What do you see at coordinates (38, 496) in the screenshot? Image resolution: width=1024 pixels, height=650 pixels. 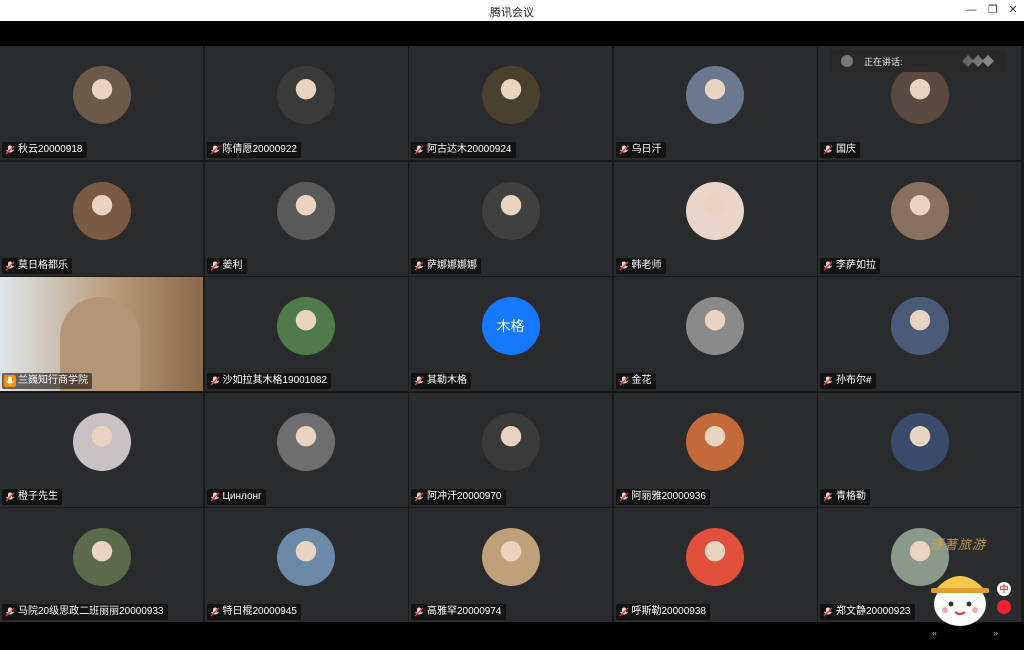 I see `participant-name: 橙子先生` at bounding box center [38, 496].